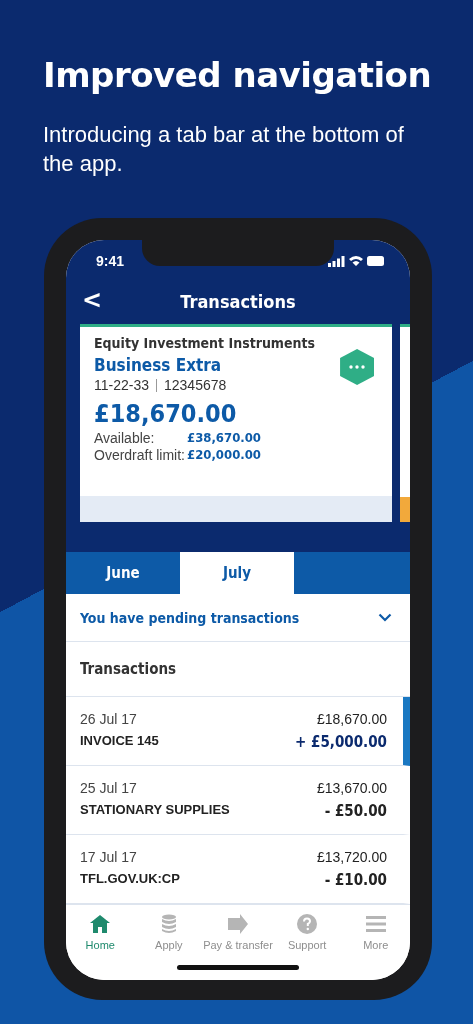  I want to click on overdraft-amount: £20,000.00, so click(224, 455).